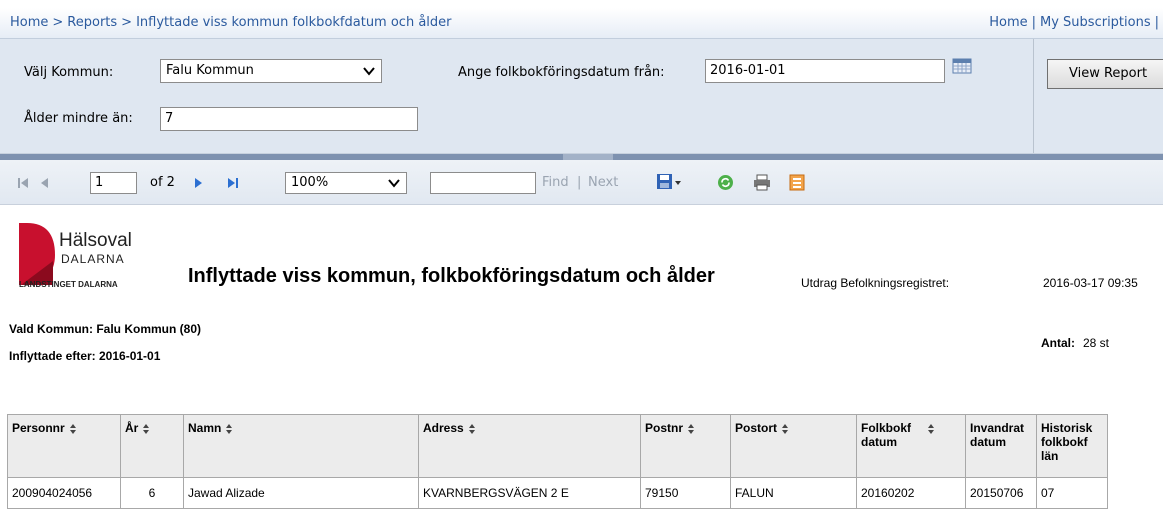 Image resolution: width=1163 pixels, height=509 pixels. I want to click on zoom-value: 100%, so click(310, 182).